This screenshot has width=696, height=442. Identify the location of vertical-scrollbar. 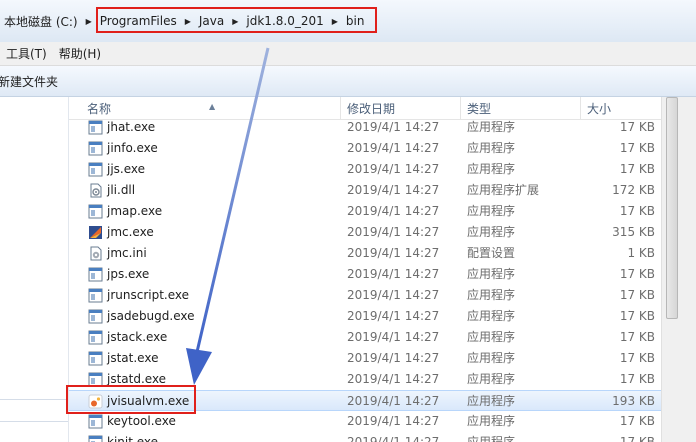
(678, 269).